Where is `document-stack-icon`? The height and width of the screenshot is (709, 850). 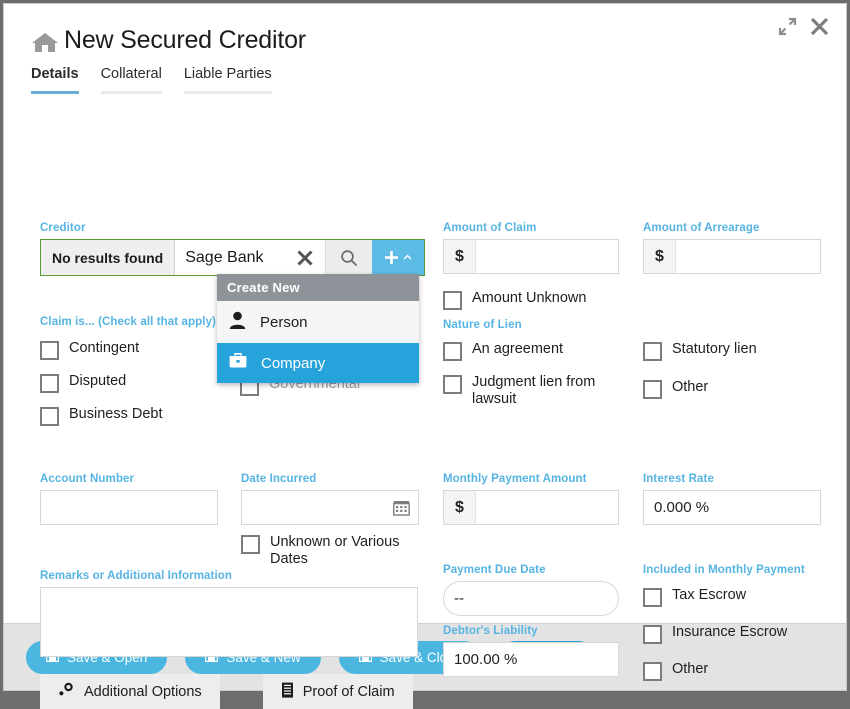
document-stack-icon is located at coordinates (287, 692).